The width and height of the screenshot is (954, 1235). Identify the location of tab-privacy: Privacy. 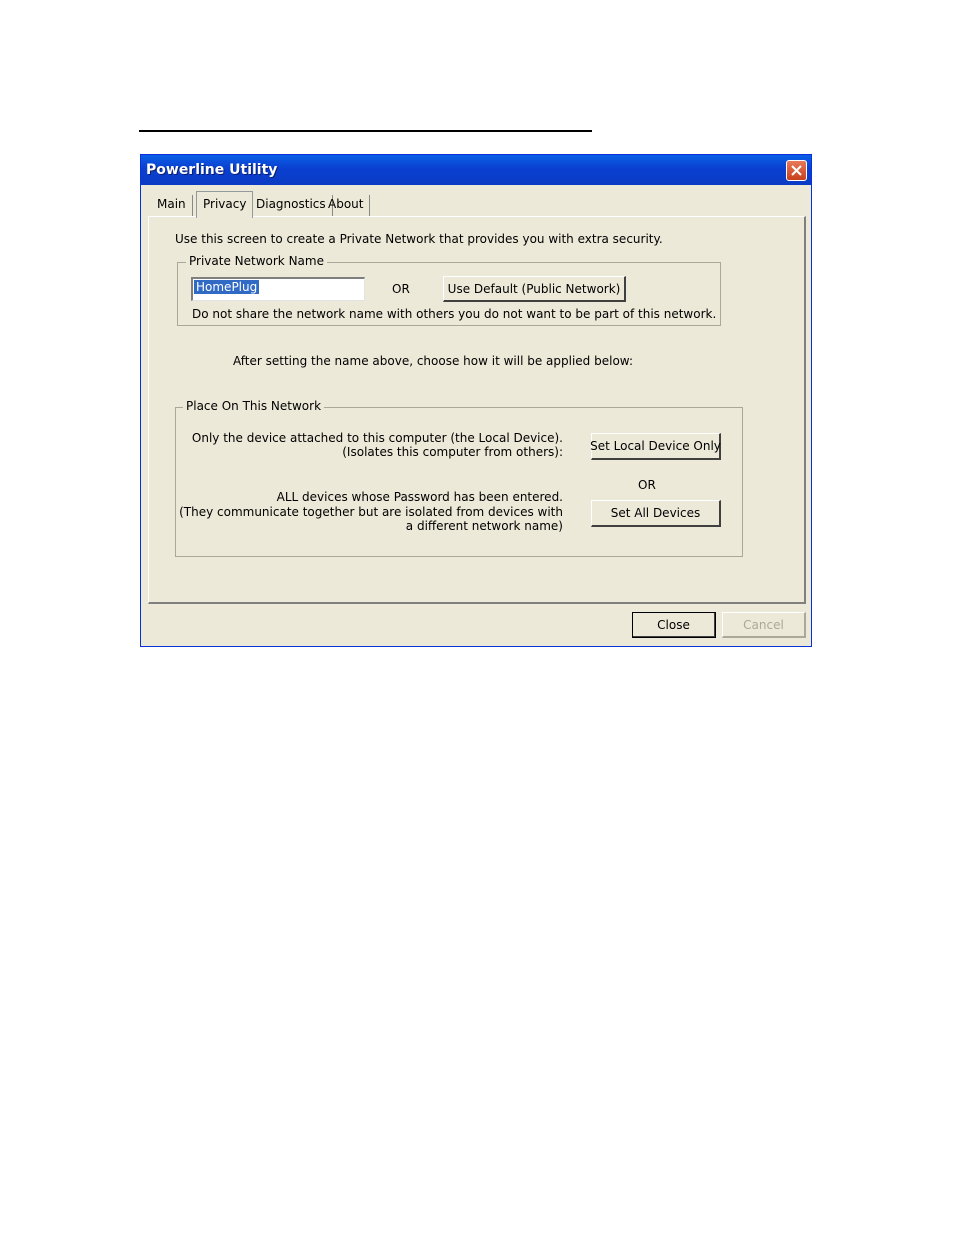
(225, 204).